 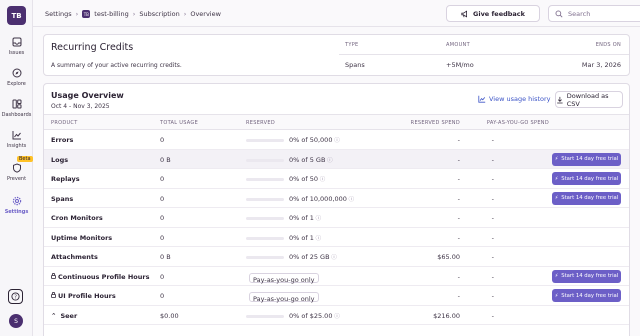 I want to click on product-name: Errors, so click(x=62, y=140).